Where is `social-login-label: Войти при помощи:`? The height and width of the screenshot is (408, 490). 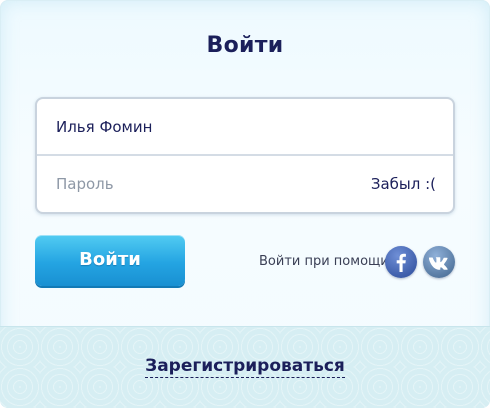
social-login-label: Войти при помощи: is located at coordinates (326, 261).